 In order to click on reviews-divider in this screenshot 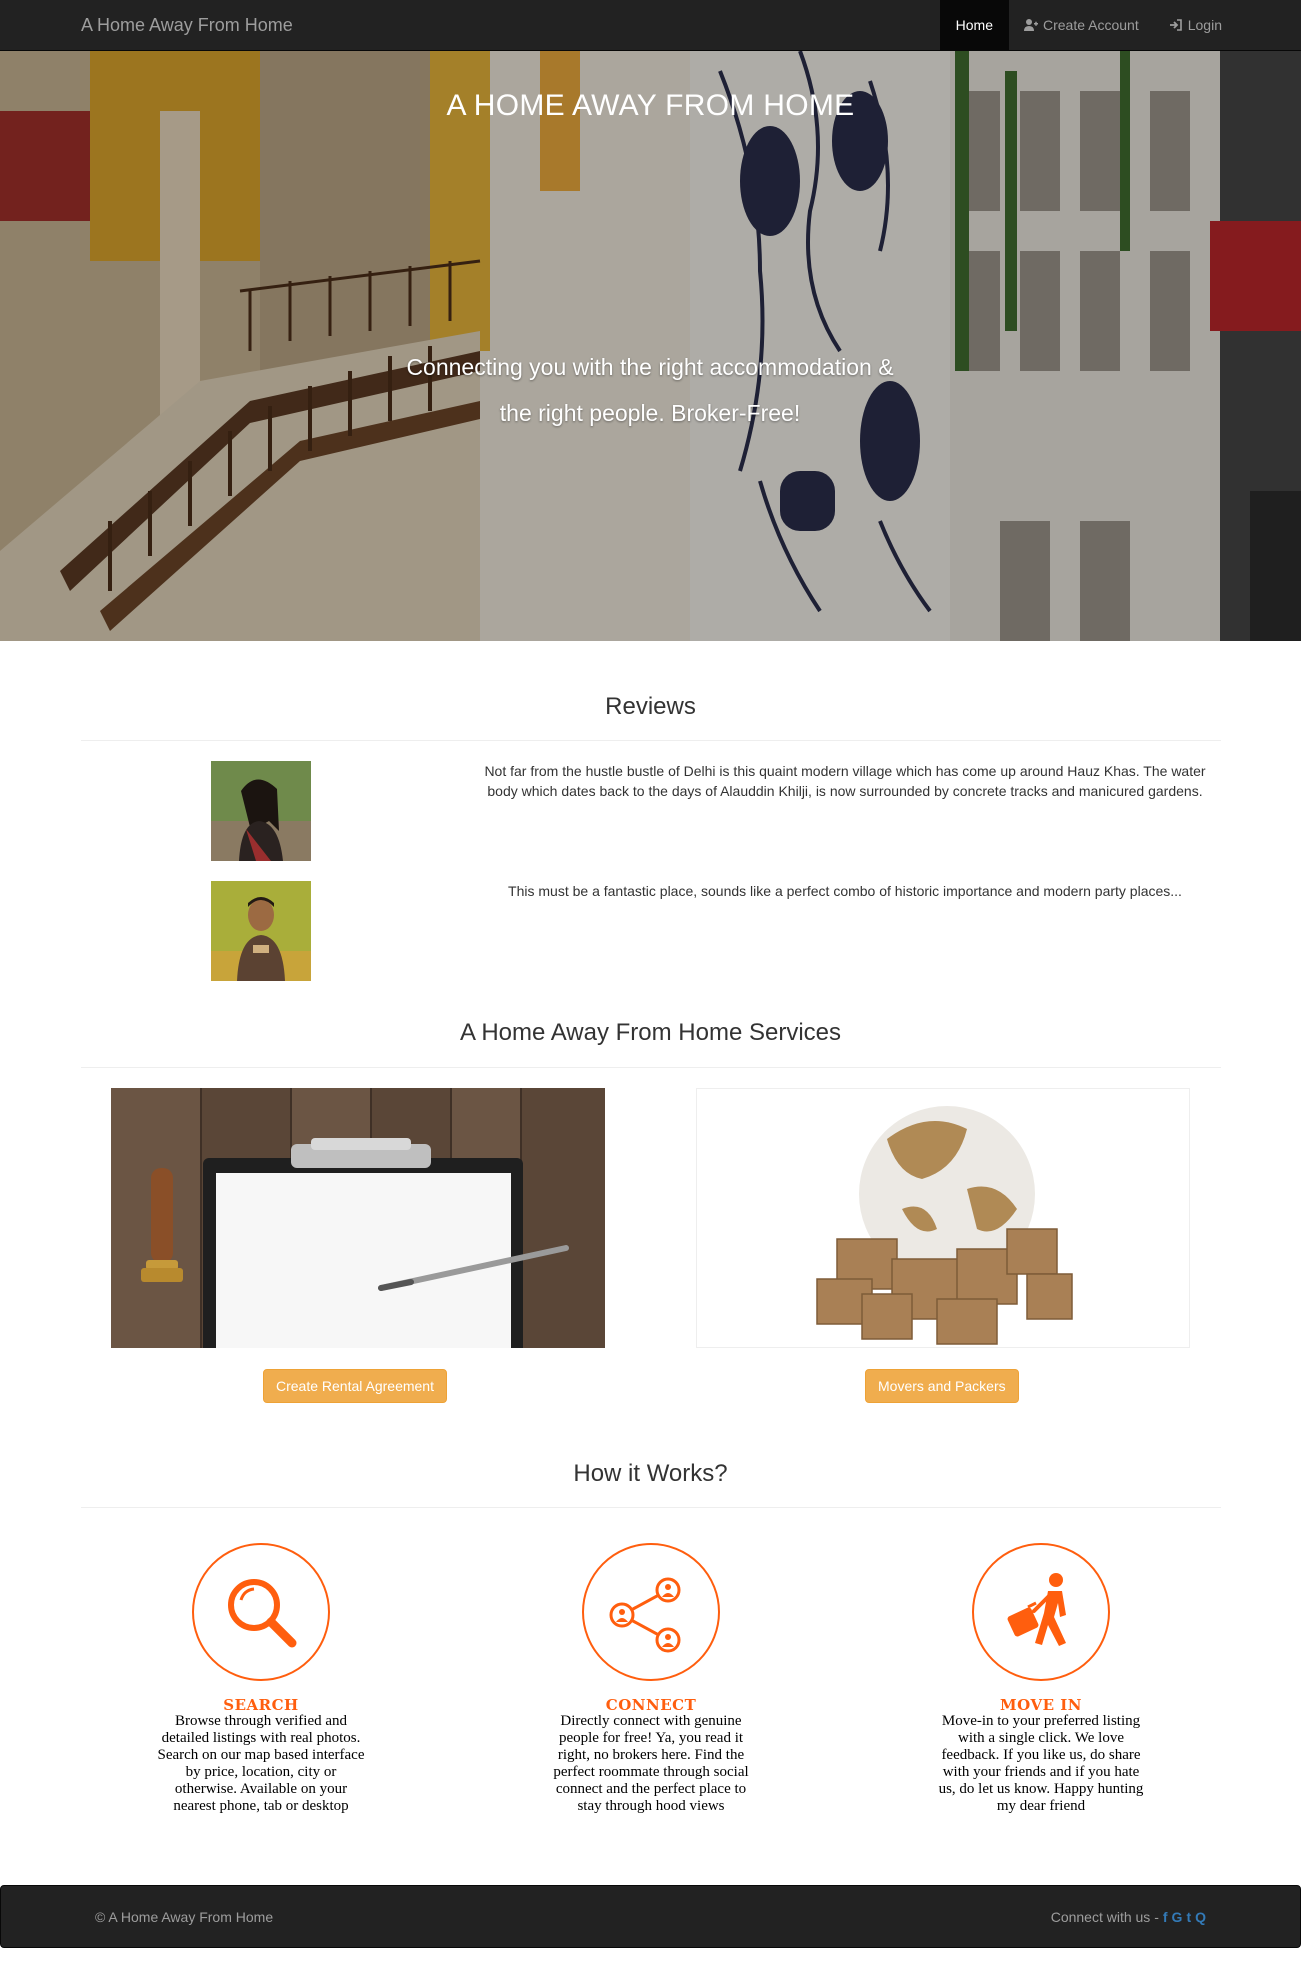, I will do `click(651, 740)`.